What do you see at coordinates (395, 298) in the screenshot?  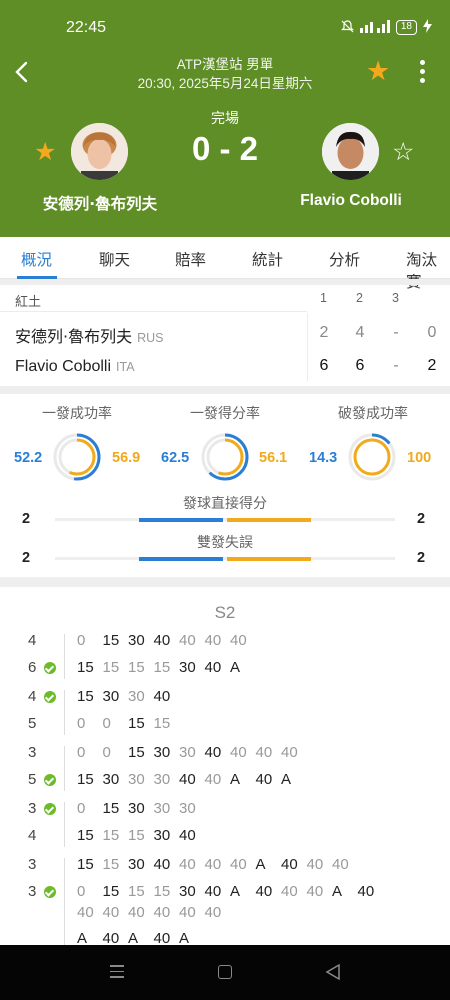 I see `set-header: 3` at bounding box center [395, 298].